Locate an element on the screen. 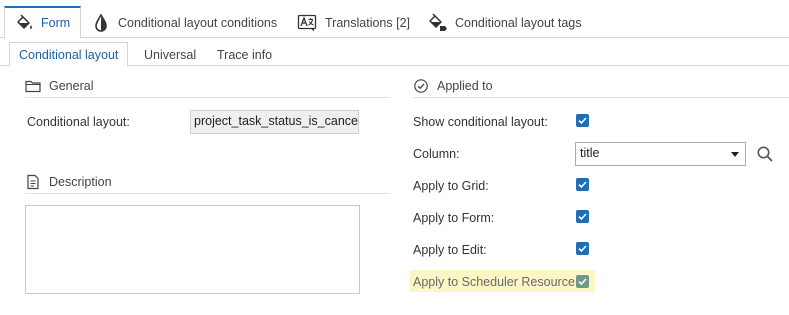 The height and width of the screenshot is (315, 789). column-search-button is located at coordinates (765, 154).